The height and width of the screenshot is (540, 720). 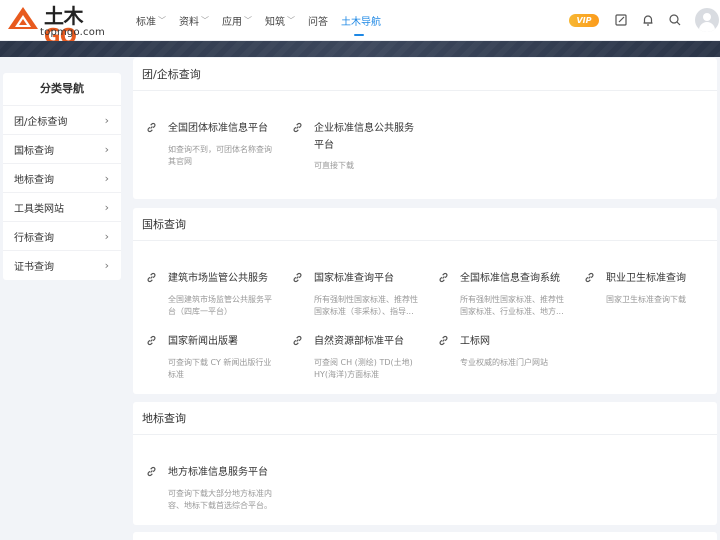 What do you see at coordinates (220, 368) in the screenshot?
I see `site-description: 可查询下载 CY 新闻出版行业标准` at bounding box center [220, 368].